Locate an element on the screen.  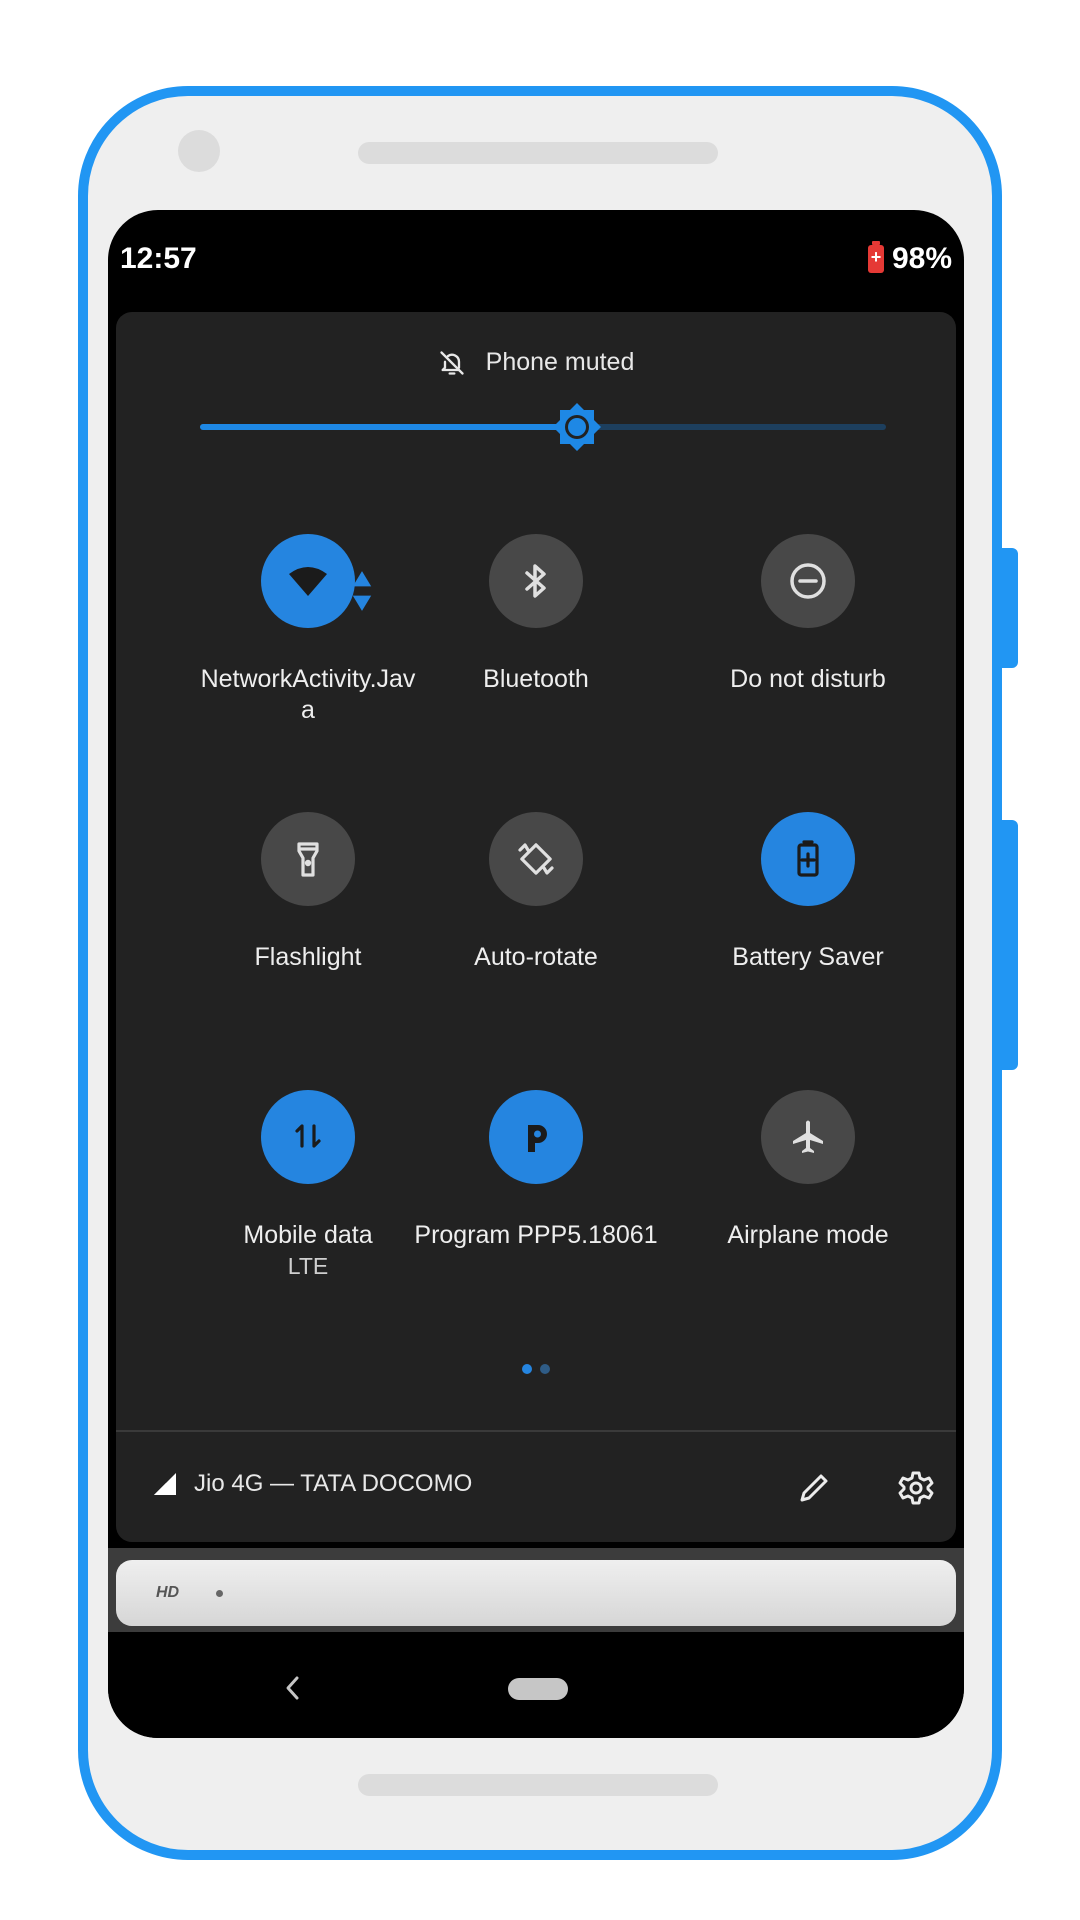
tile-flashlight-button is located at coordinates (308, 859).